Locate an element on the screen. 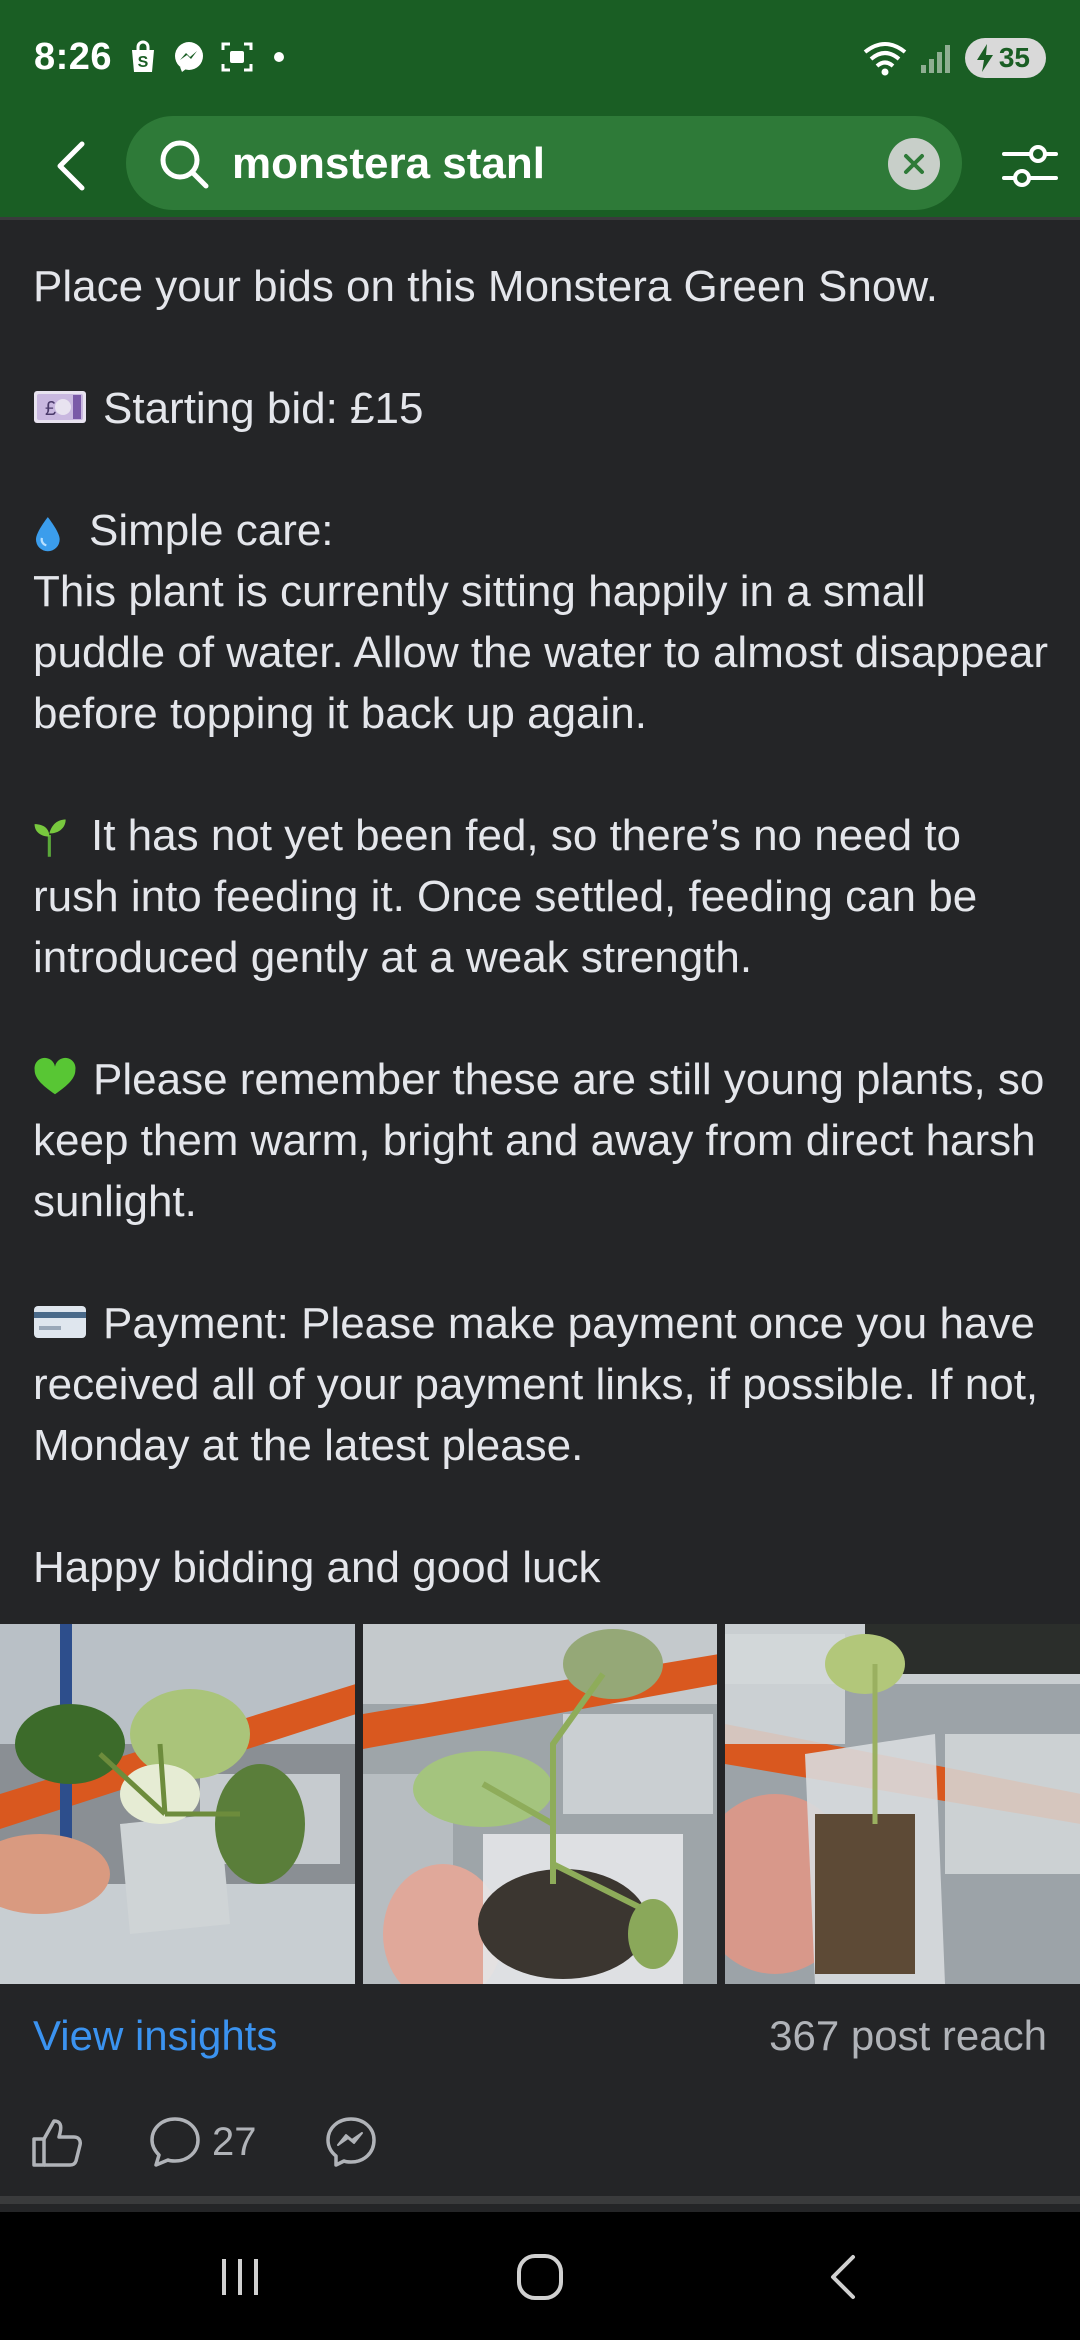  green-heart-icon is located at coordinates (55, 1076).